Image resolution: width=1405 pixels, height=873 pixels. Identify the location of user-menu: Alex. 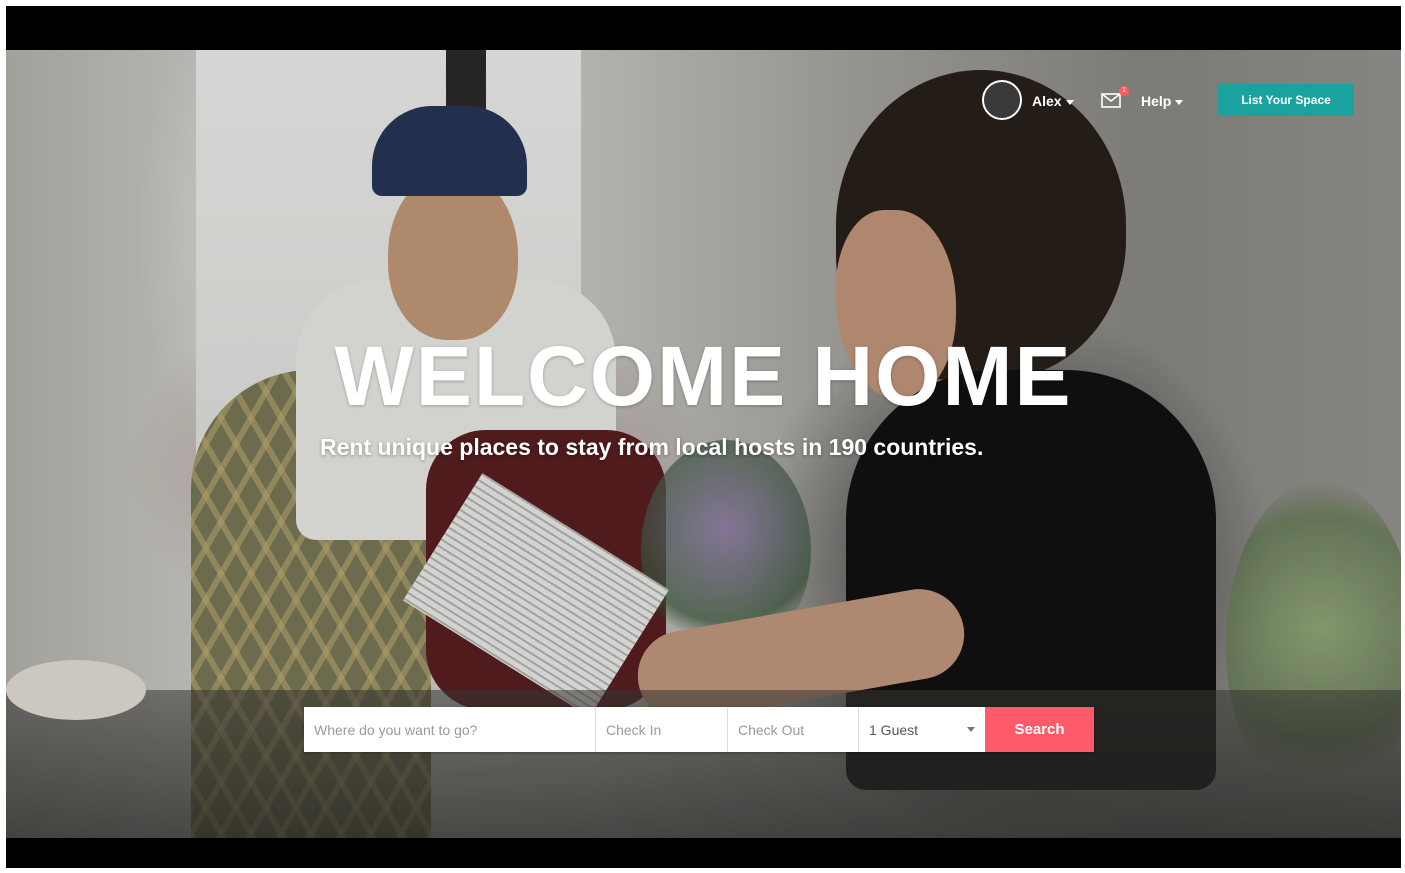
(1053, 101).